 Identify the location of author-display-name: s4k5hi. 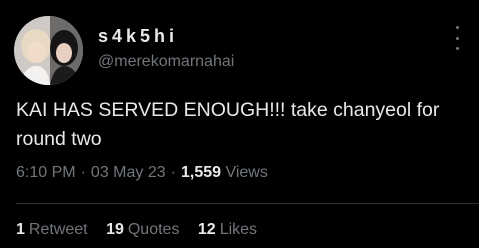
(138, 36).